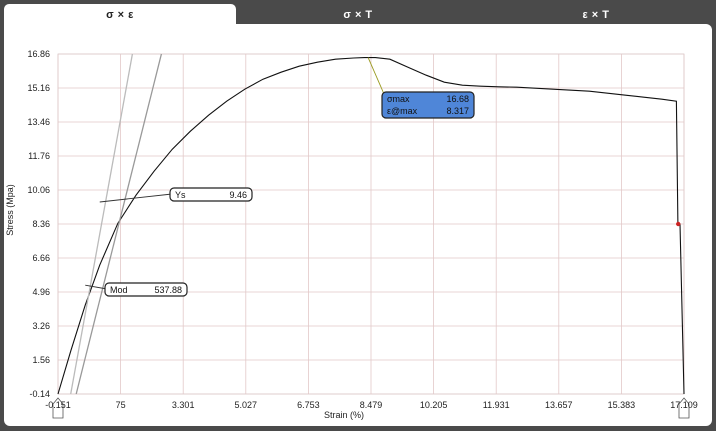 Image resolution: width=716 pixels, height=431 pixels. Describe the element at coordinates (344, 415) in the screenshot. I see `x-axis-label: Strain (%)` at that location.